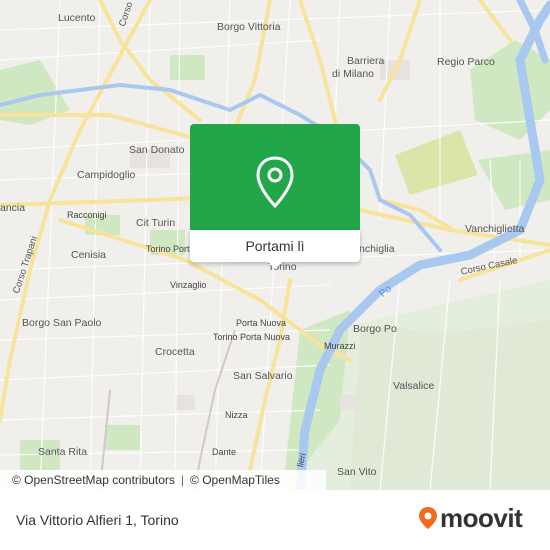  Describe the element at coordinates (414, 386) in the screenshot. I see `label-valsalice: Valsalice` at that location.